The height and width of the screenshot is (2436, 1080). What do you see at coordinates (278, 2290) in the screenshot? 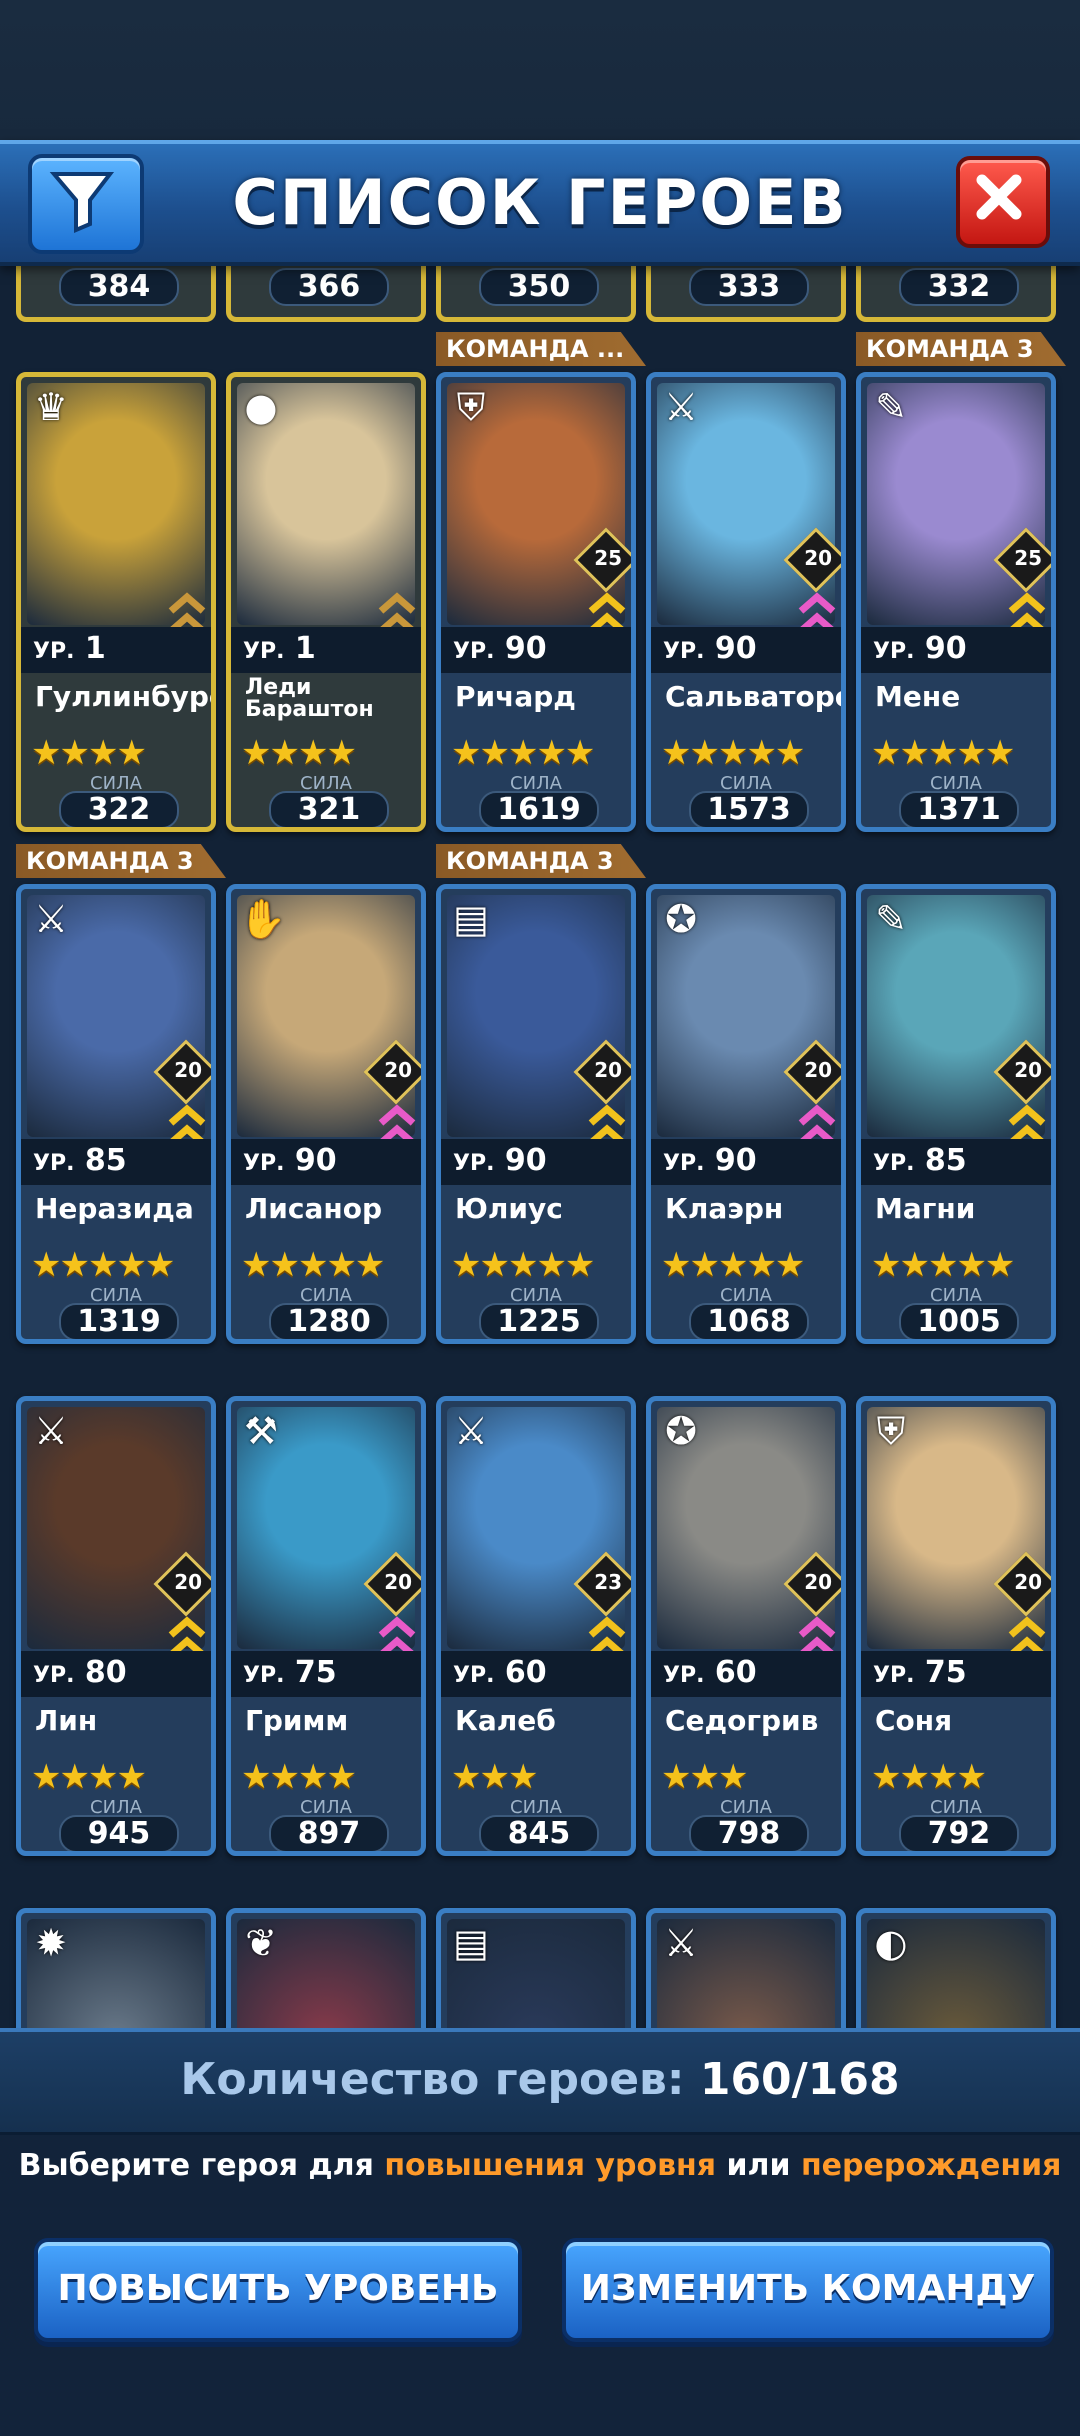
I see `level-up-button: ПОВЫСИТЬ УРОВЕНЬ` at bounding box center [278, 2290].